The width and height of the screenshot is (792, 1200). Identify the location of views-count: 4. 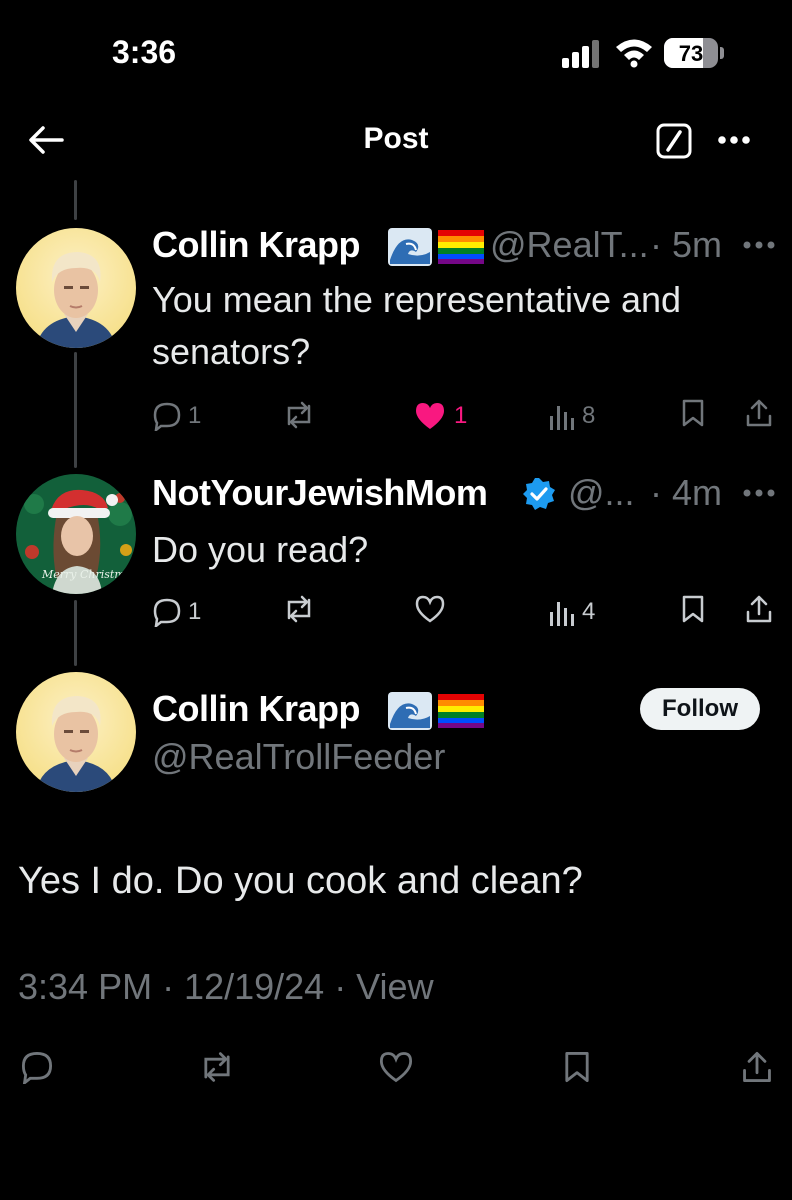
(589, 611).